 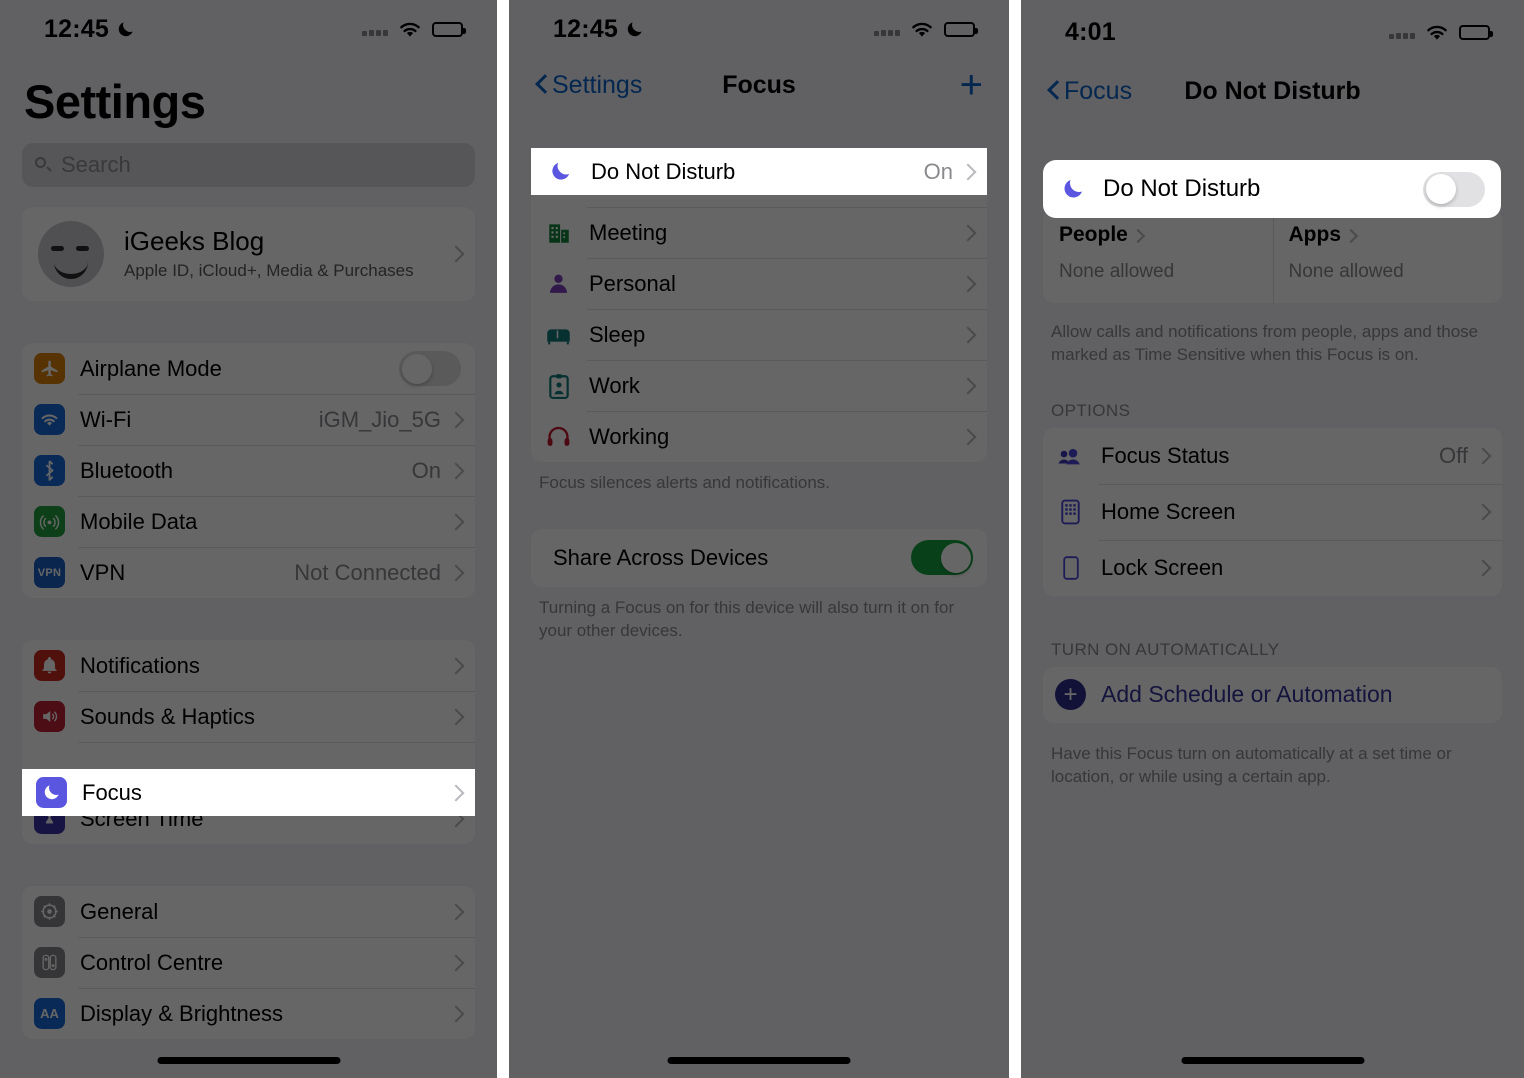 What do you see at coordinates (112, 792) in the screenshot?
I see `settings-row-label: Focus` at bounding box center [112, 792].